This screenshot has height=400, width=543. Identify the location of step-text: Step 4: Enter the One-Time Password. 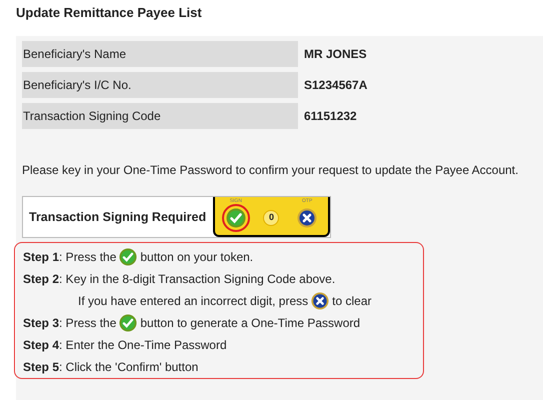
(125, 345).